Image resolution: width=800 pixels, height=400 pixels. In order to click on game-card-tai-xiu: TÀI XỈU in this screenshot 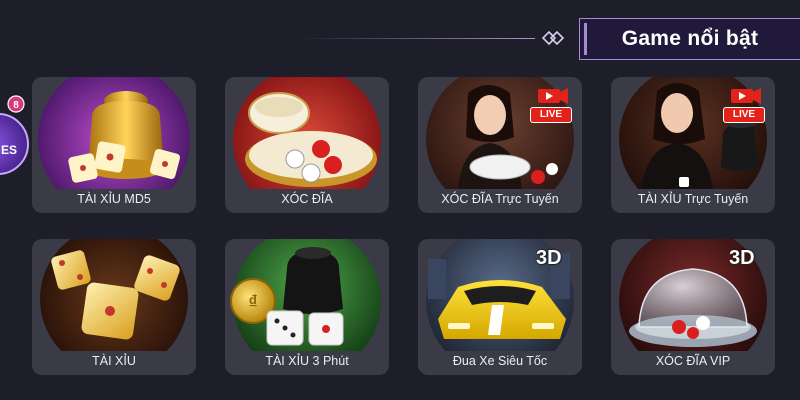, I will do `click(114, 307)`.